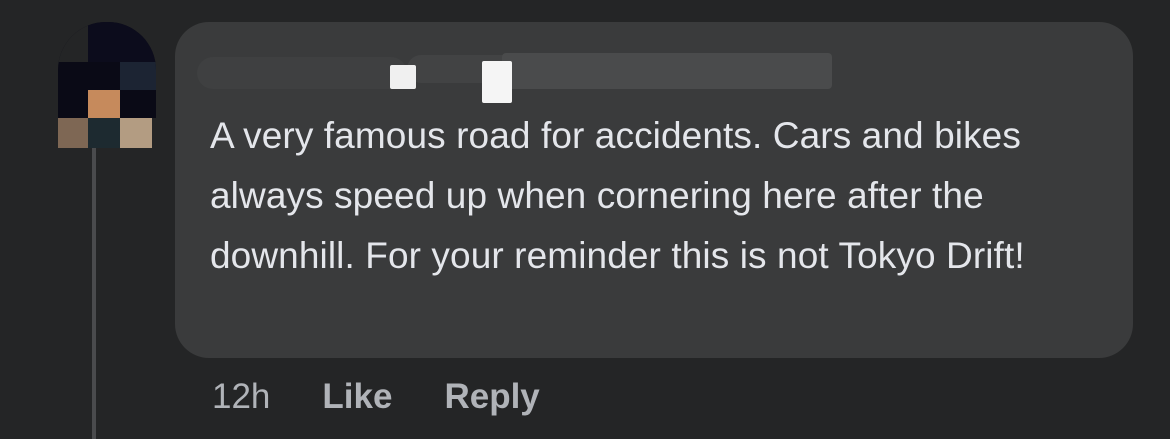 The width and height of the screenshot is (1170, 439). Describe the element at coordinates (241, 397) in the screenshot. I see `comment-timestamp: 12h` at that location.